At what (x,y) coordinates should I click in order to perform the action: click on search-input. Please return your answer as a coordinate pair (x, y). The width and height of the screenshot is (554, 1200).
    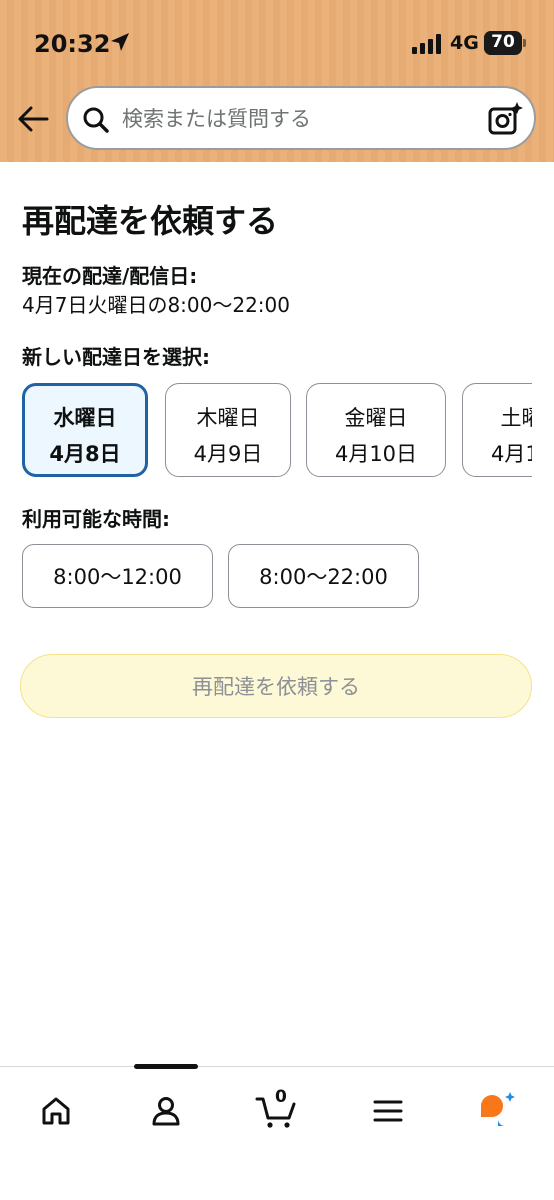
    Looking at the image, I should click on (302, 119).